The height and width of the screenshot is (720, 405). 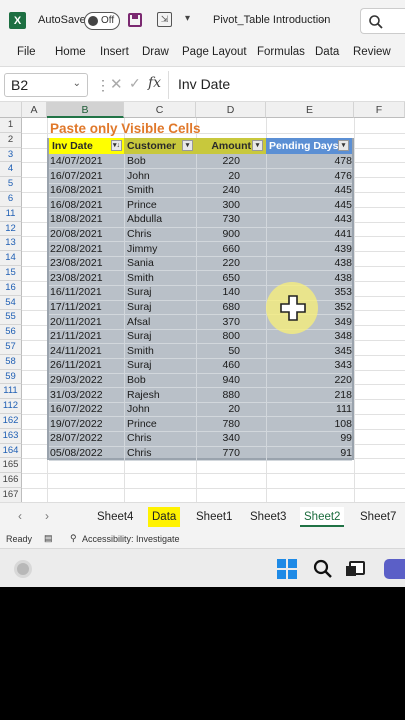 I want to click on teams-icon, so click(x=394, y=569).